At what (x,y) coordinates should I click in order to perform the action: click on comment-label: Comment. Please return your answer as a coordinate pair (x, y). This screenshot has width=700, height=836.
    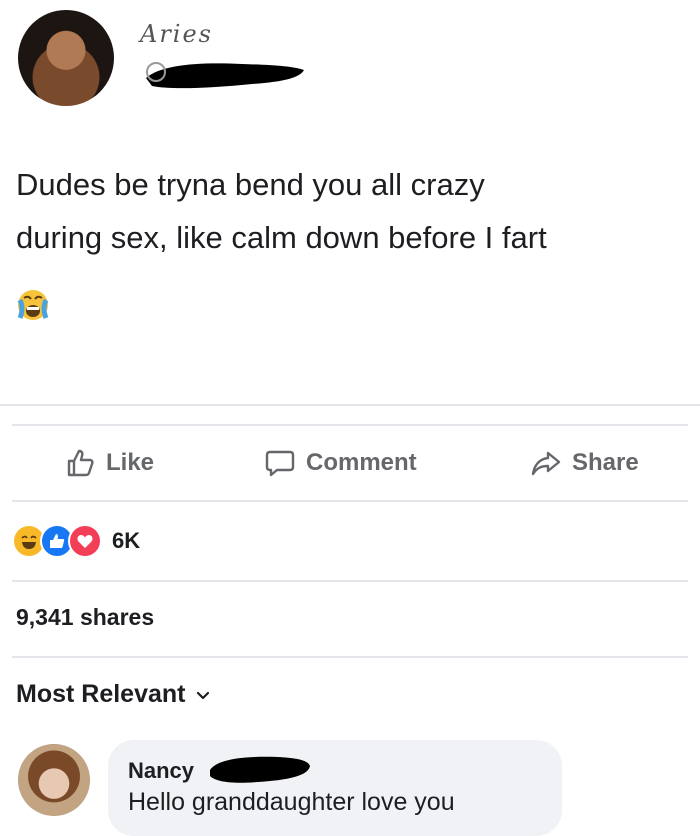
    Looking at the image, I should click on (361, 462).